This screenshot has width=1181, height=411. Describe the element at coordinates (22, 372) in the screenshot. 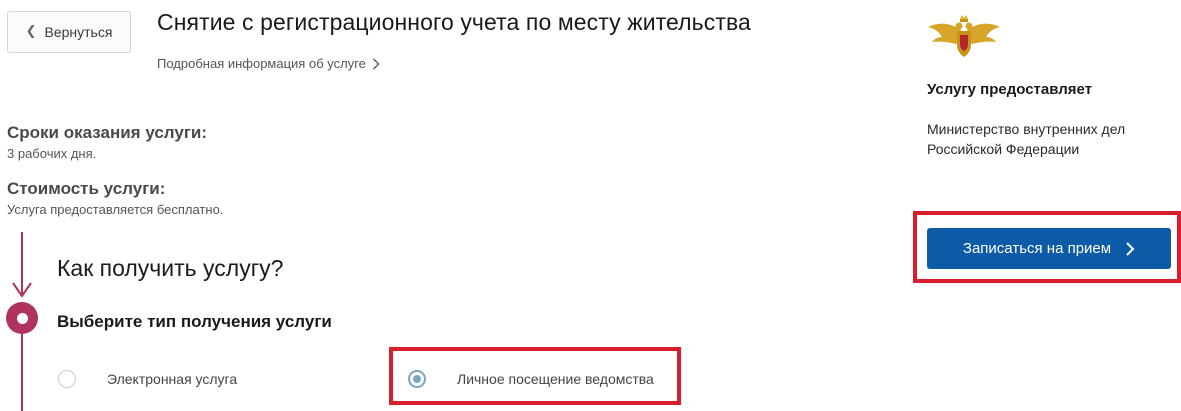

I see `timeline-line-bottom` at that location.